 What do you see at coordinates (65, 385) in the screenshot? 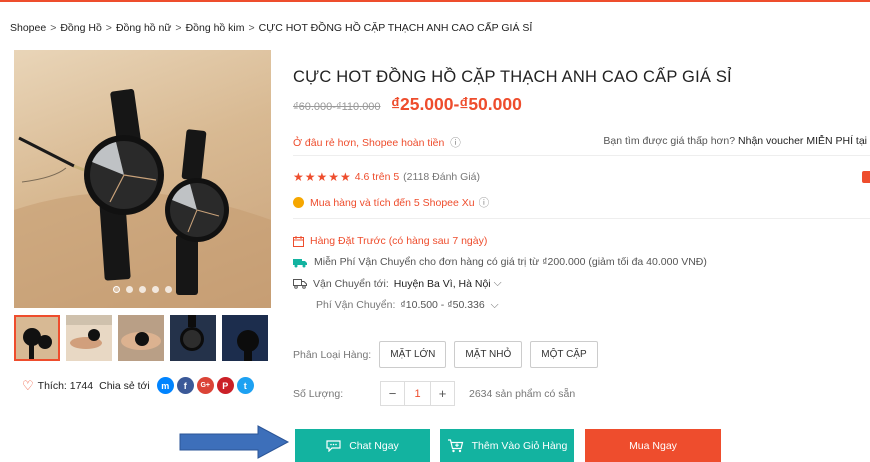
I see `like-count: Thích: 1744` at bounding box center [65, 385].